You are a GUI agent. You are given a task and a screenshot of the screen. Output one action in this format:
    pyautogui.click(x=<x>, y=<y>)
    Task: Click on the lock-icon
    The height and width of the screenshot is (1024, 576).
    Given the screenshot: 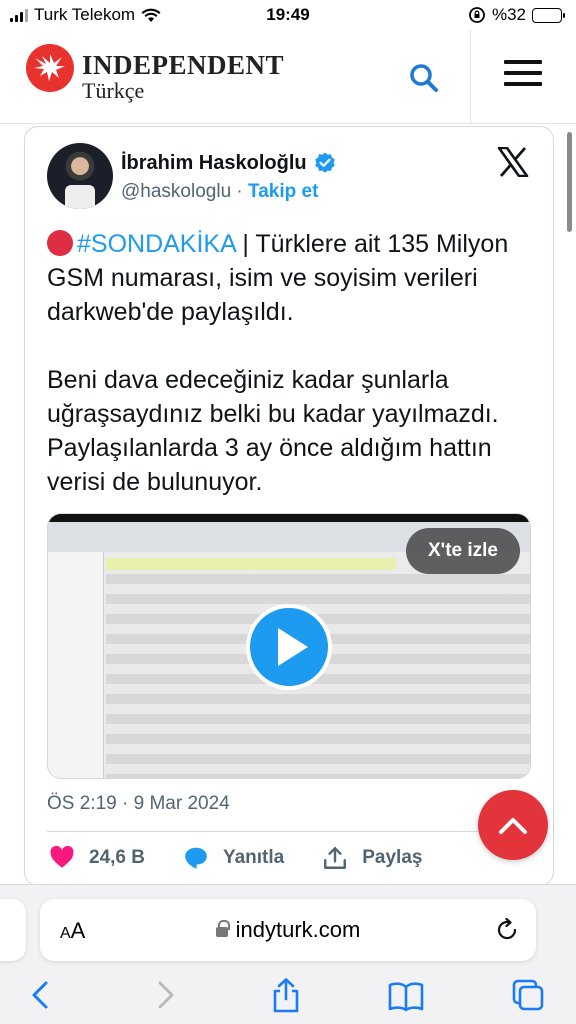 What is the action you would take?
    pyautogui.click(x=222, y=928)
    